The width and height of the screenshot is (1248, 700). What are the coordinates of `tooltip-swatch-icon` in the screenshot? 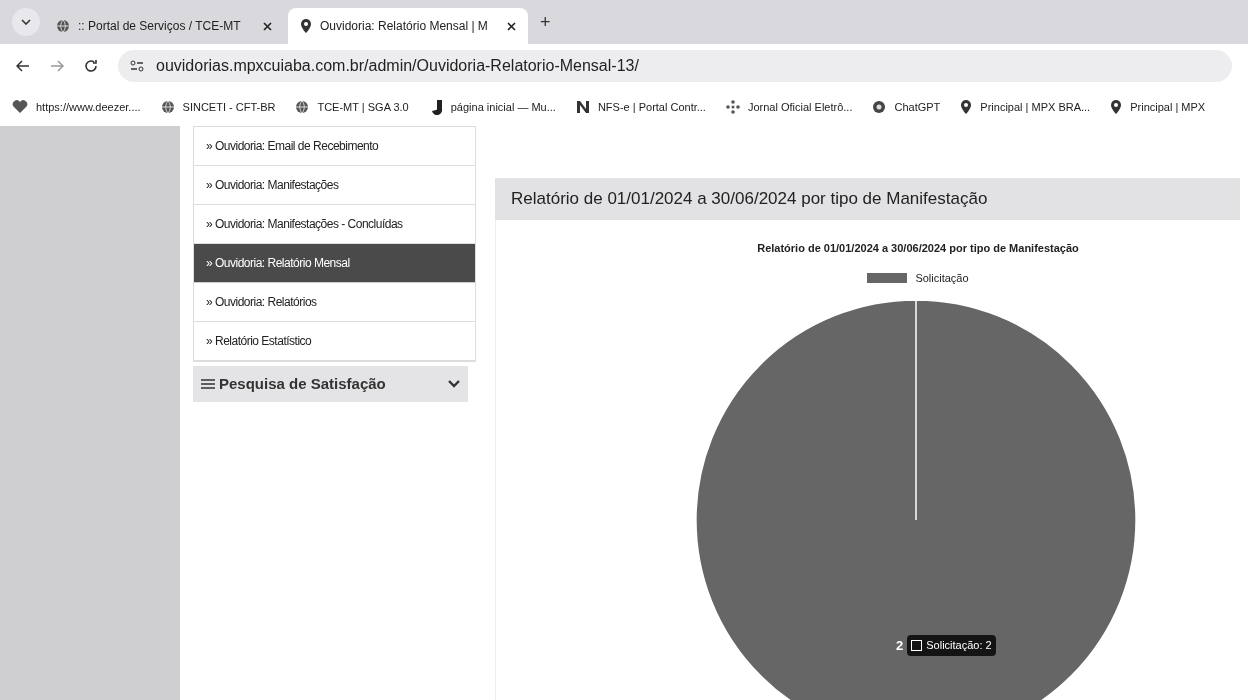 It's located at (917, 645).